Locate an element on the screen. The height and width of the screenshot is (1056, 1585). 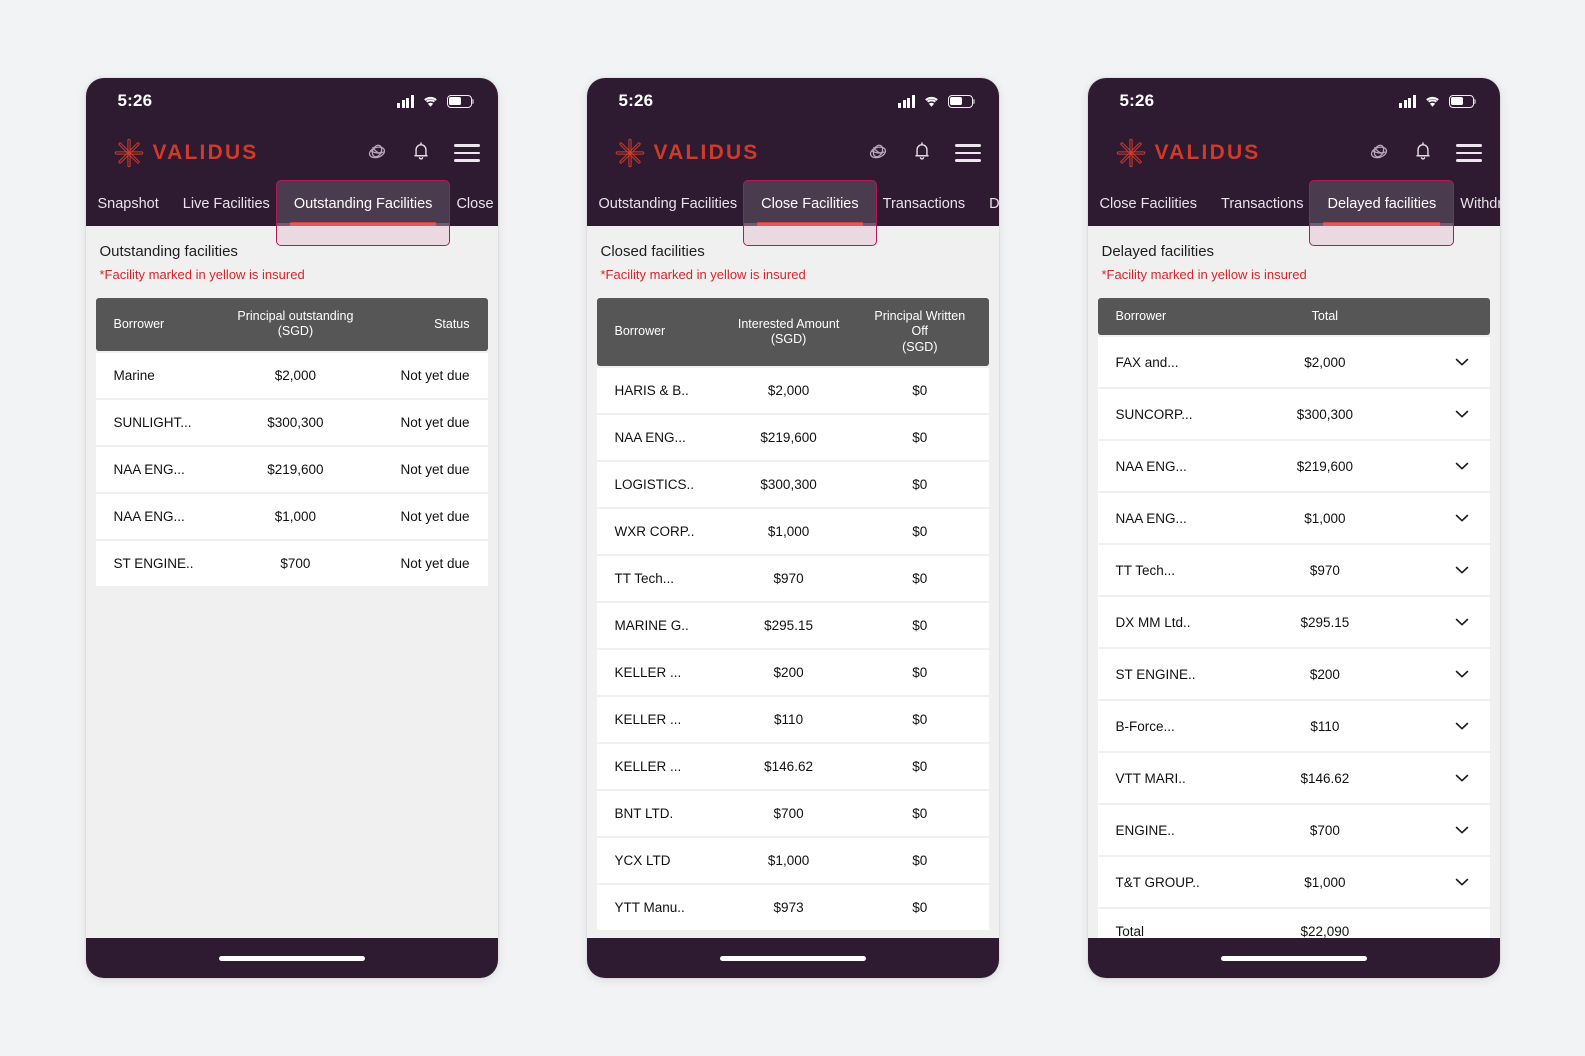
table-row: NAA ENG... $1,000 is located at coordinates (1293, 518).